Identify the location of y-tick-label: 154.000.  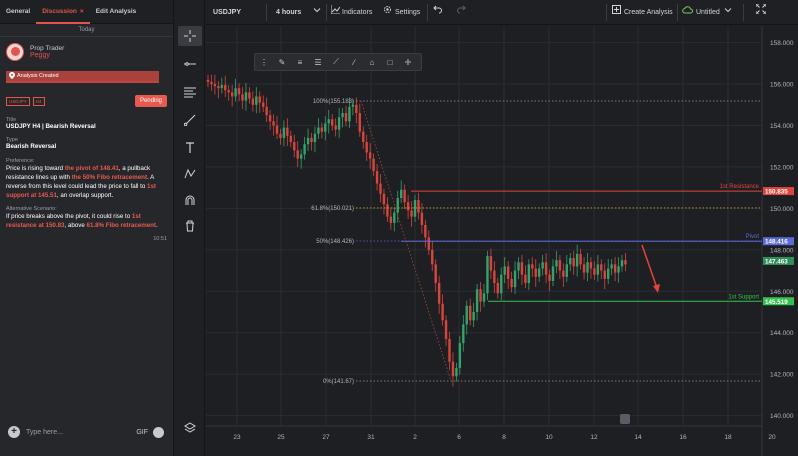
(782, 126).